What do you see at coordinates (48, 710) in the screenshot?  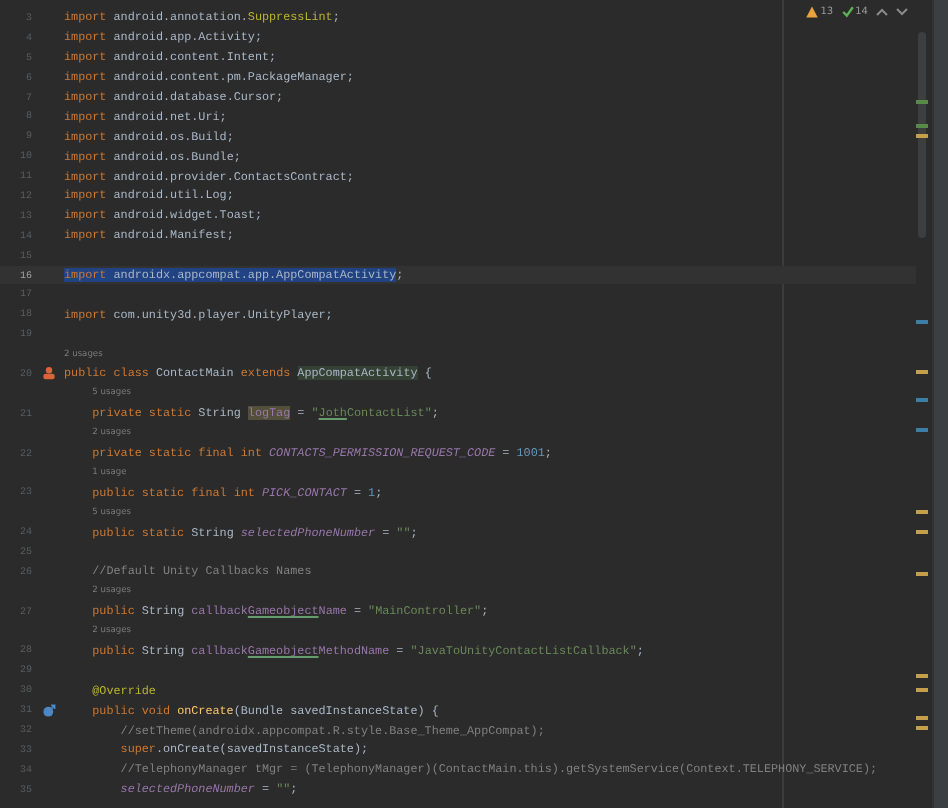 I see `override-icon` at bounding box center [48, 710].